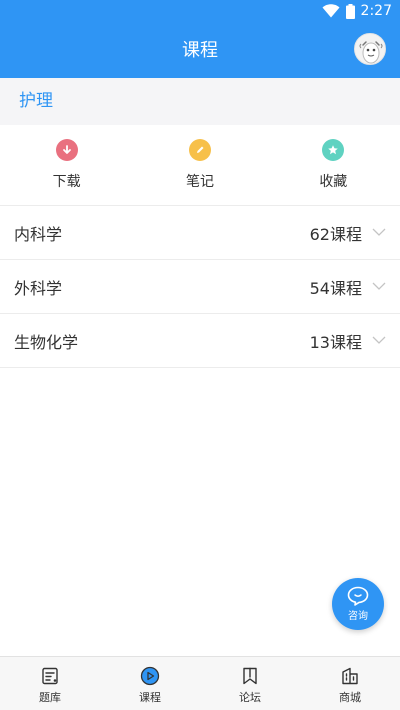  What do you see at coordinates (150, 676) in the screenshot?
I see `play-circle-icon` at bounding box center [150, 676].